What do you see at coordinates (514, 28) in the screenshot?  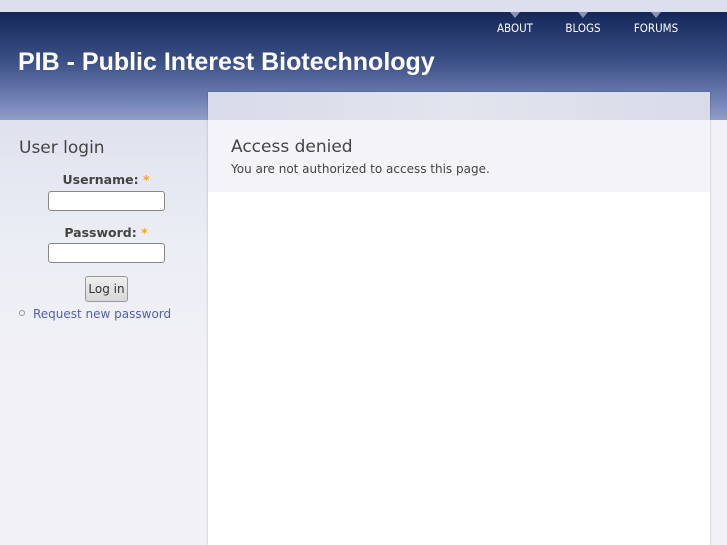 I see `nav-about-label: ABOUT` at bounding box center [514, 28].